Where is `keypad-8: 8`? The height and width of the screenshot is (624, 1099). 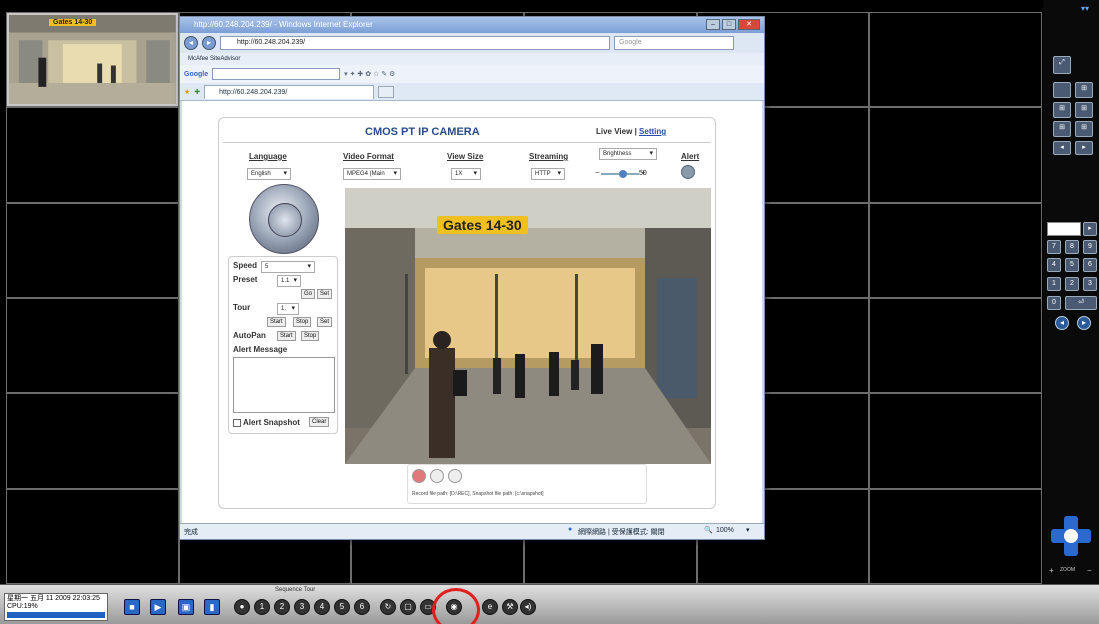
keypad-8: 8 is located at coordinates (1072, 247).